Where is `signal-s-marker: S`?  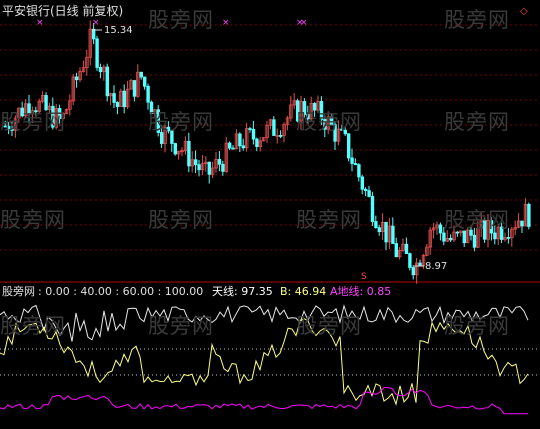
signal-s-marker: S is located at coordinates (364, 277).